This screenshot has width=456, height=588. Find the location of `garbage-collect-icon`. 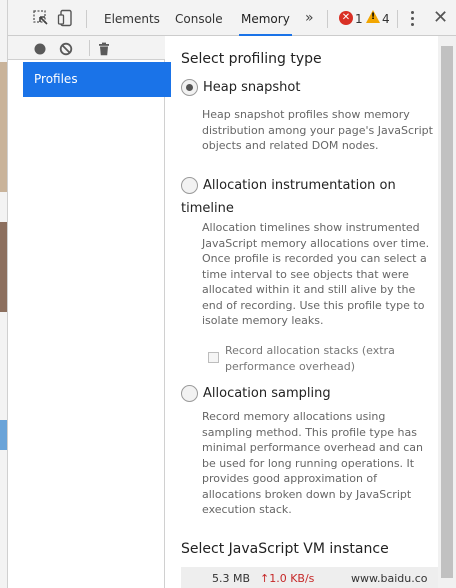

garbage-collect-icon is located at coordinates (104, 48).